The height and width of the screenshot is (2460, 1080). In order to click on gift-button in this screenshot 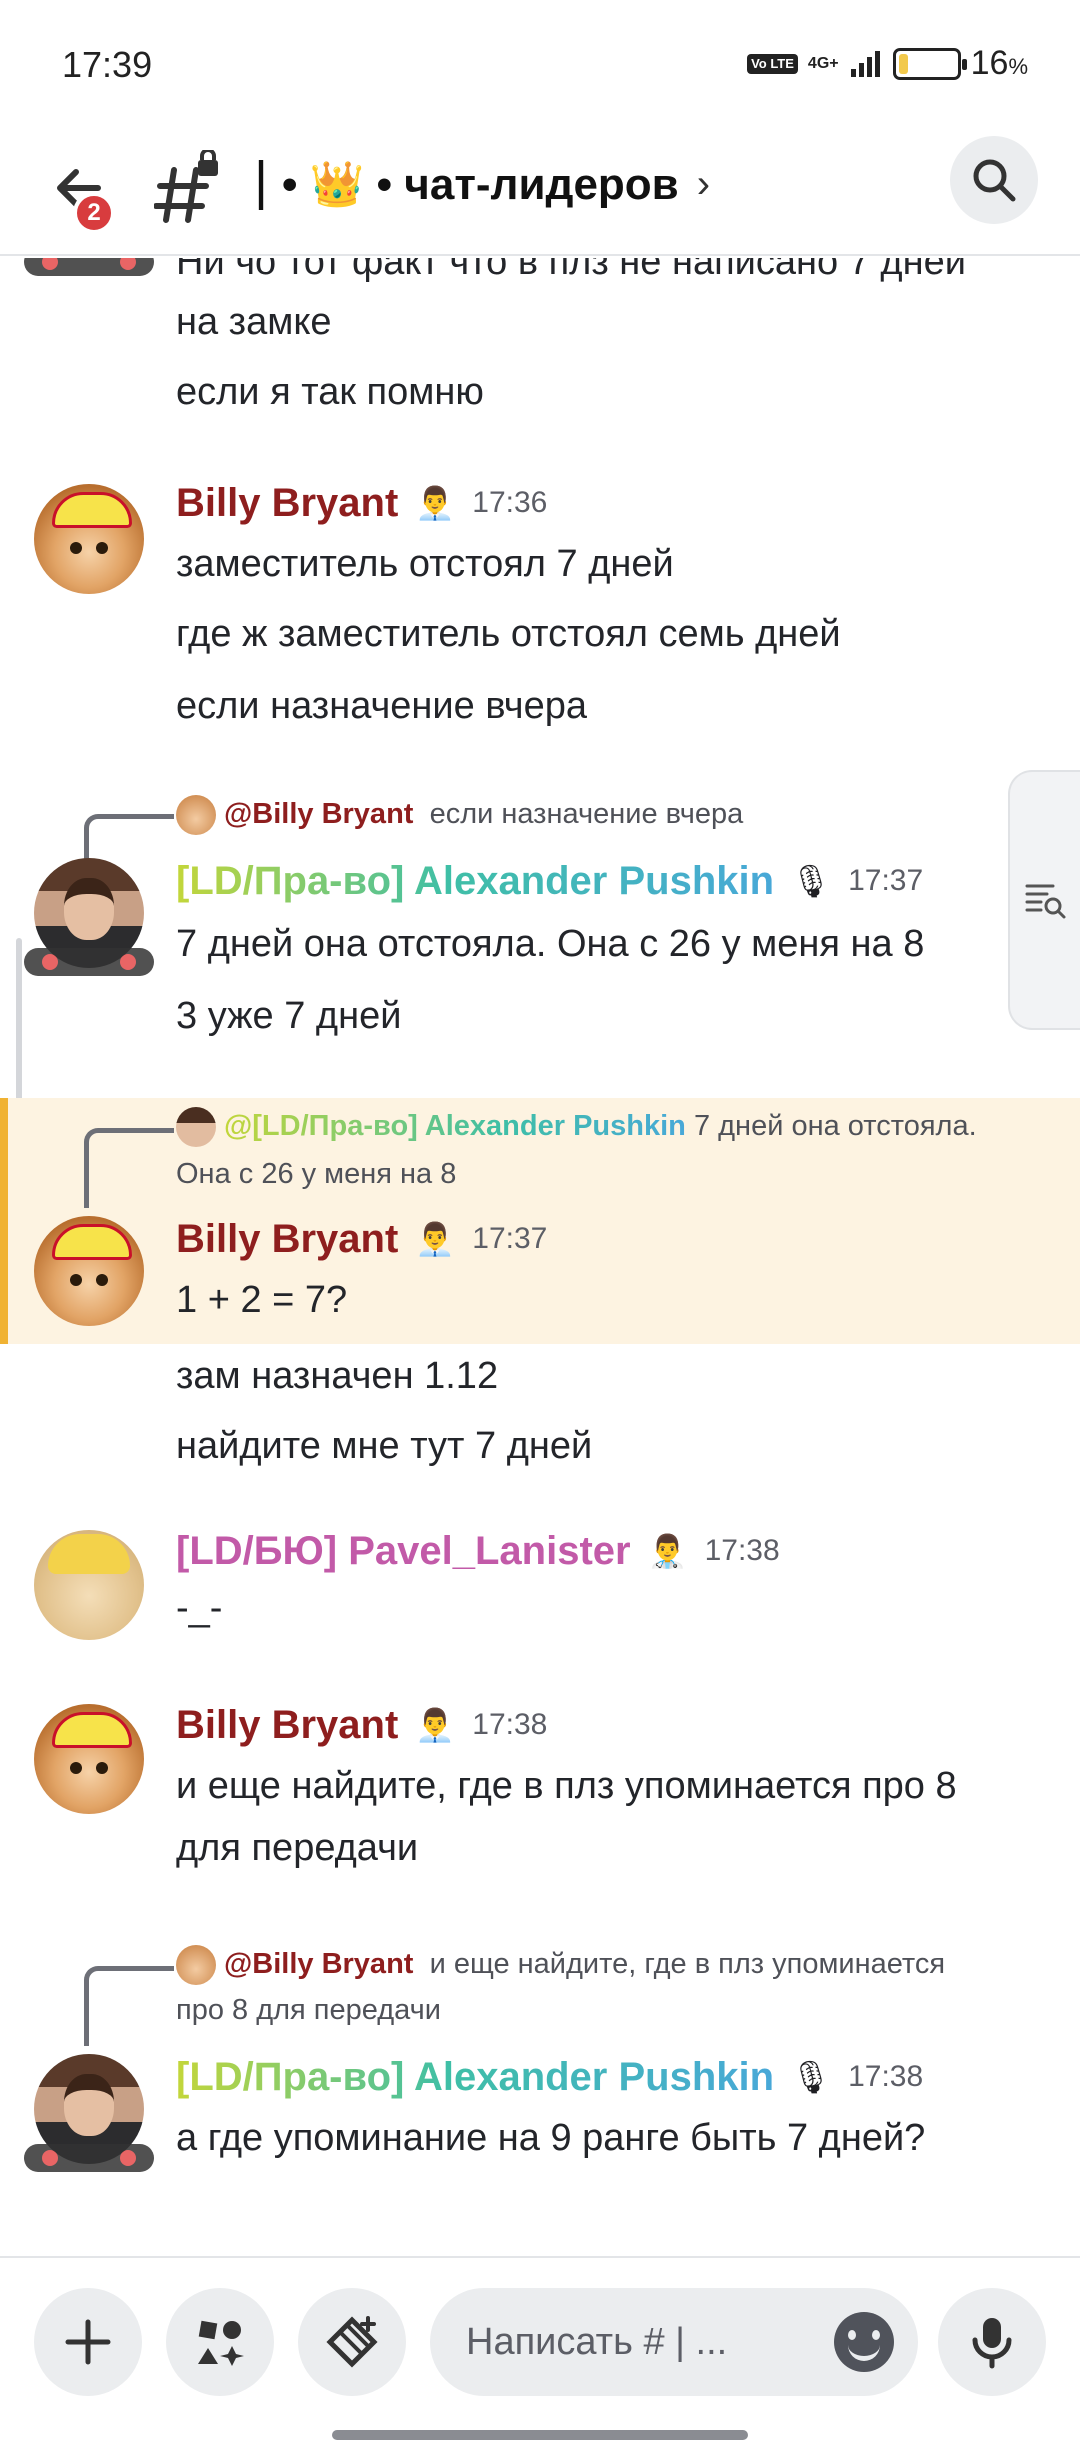, I will do `click(352, 2342)`.